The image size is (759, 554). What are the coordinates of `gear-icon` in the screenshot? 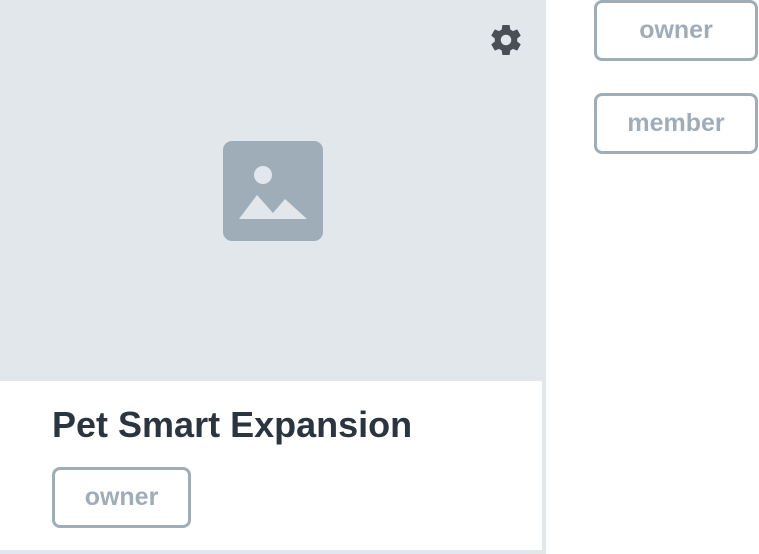 It's located at (506, 40).